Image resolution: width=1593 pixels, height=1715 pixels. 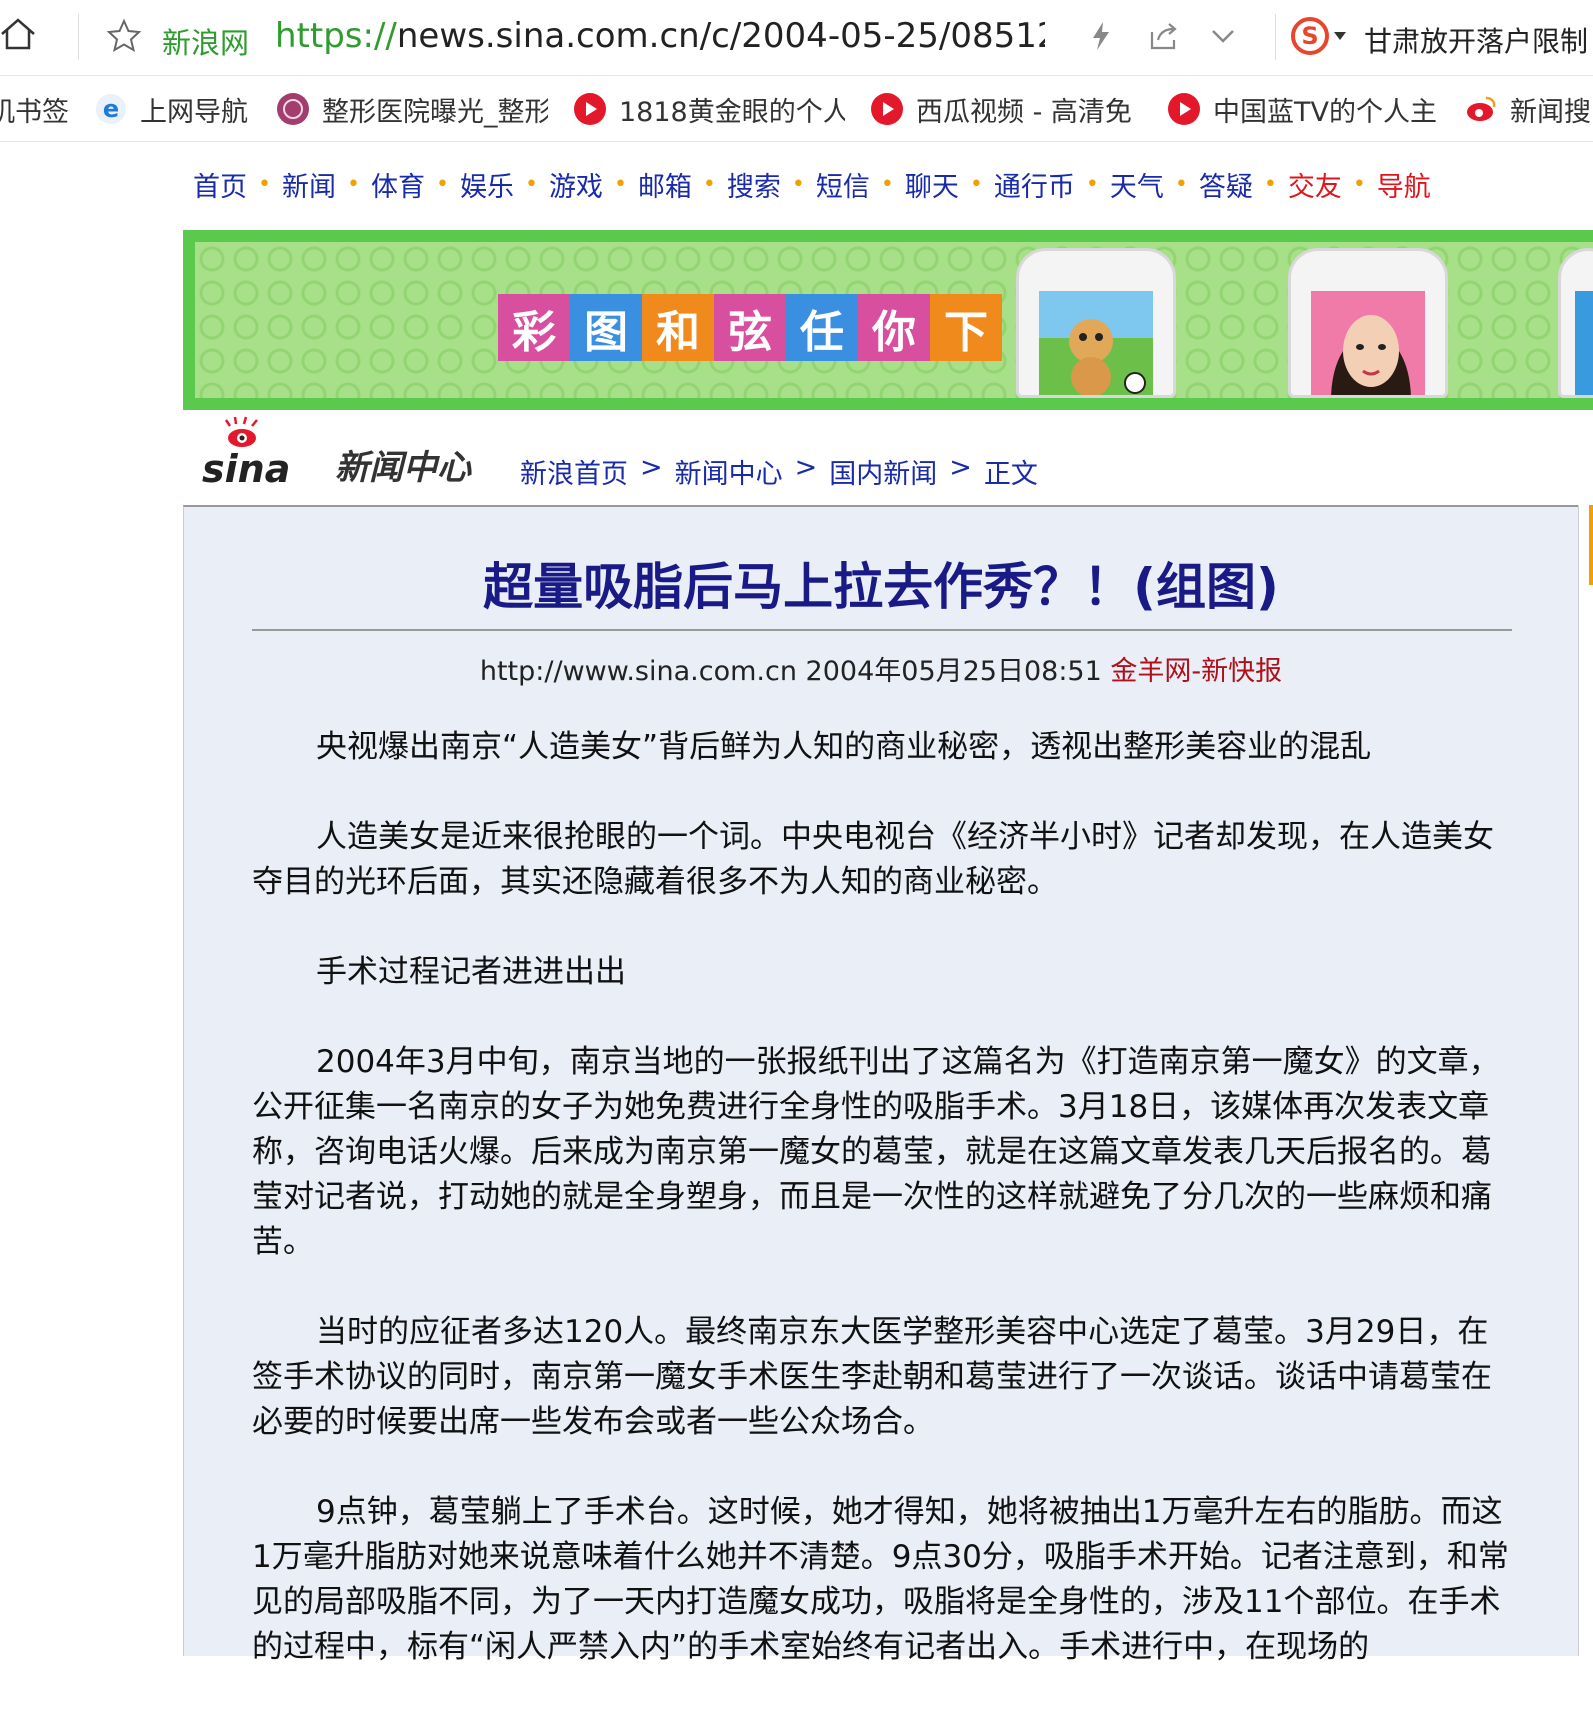 I want to click on nav-link: 娱乐, so click(x=487, y=184).